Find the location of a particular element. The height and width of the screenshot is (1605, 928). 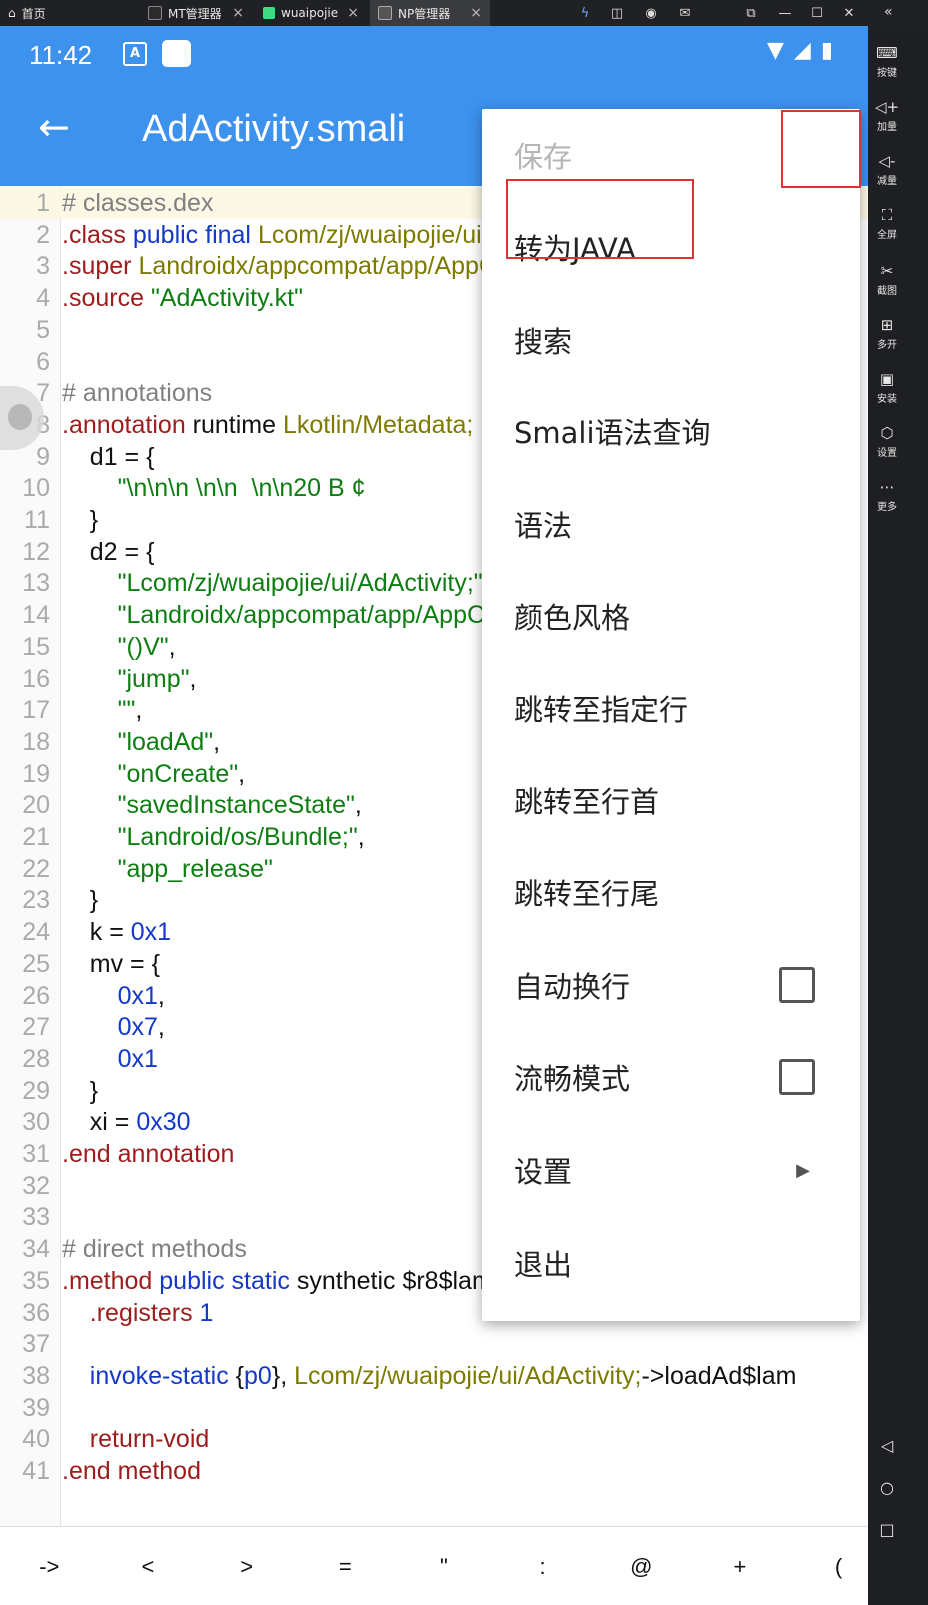

line-code: "Landroid/os/Bundle;", is located at coordinates (213, 837).